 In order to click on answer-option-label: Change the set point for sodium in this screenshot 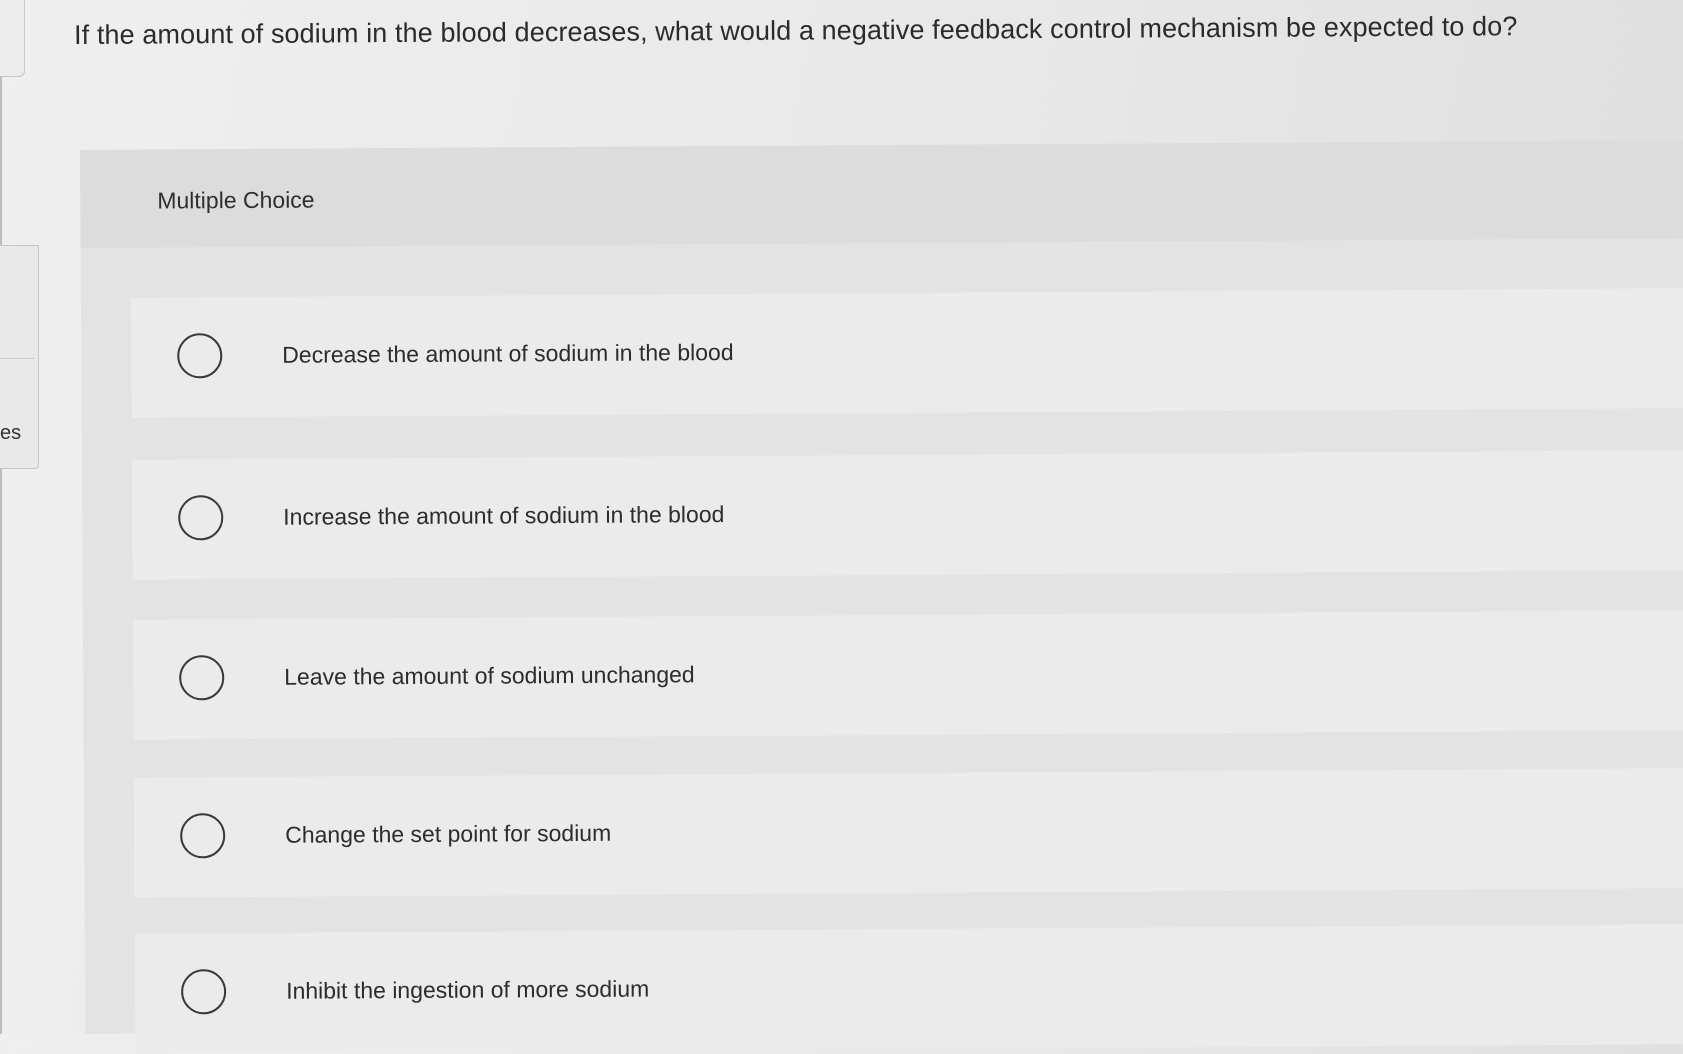, I will do `click(448, 834)`.